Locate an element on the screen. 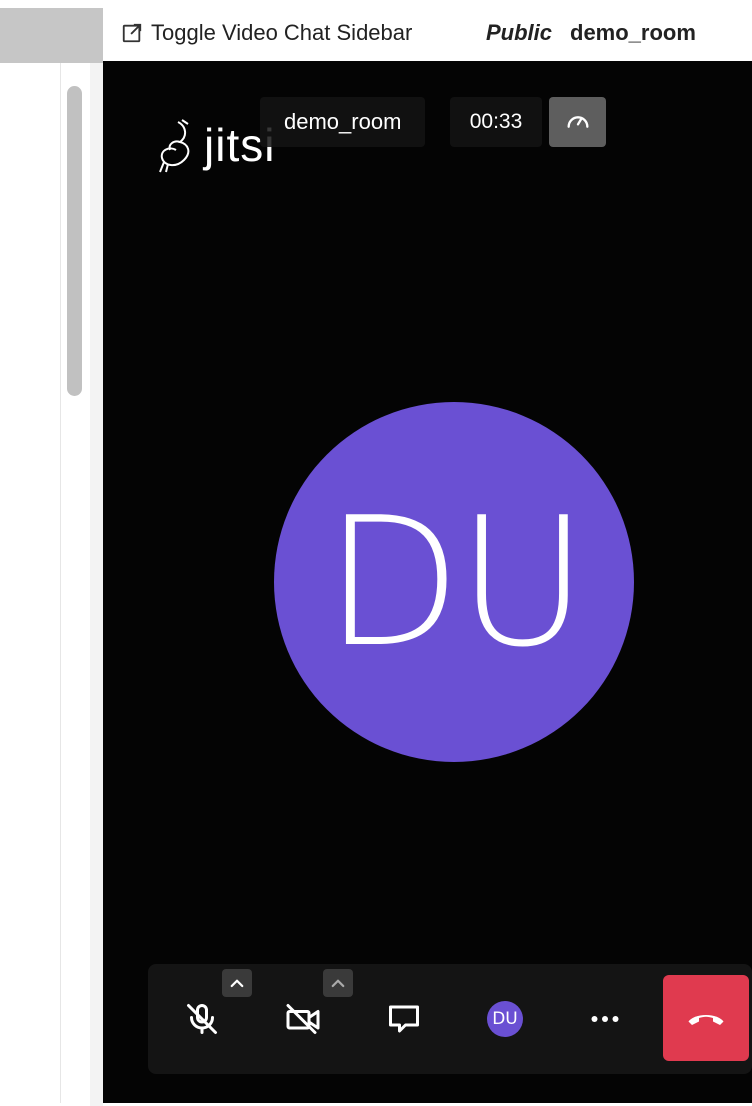 Image resolution: width=752 pixels, height=1106 pixels. more-icon is located at coordinates (605, 1019).